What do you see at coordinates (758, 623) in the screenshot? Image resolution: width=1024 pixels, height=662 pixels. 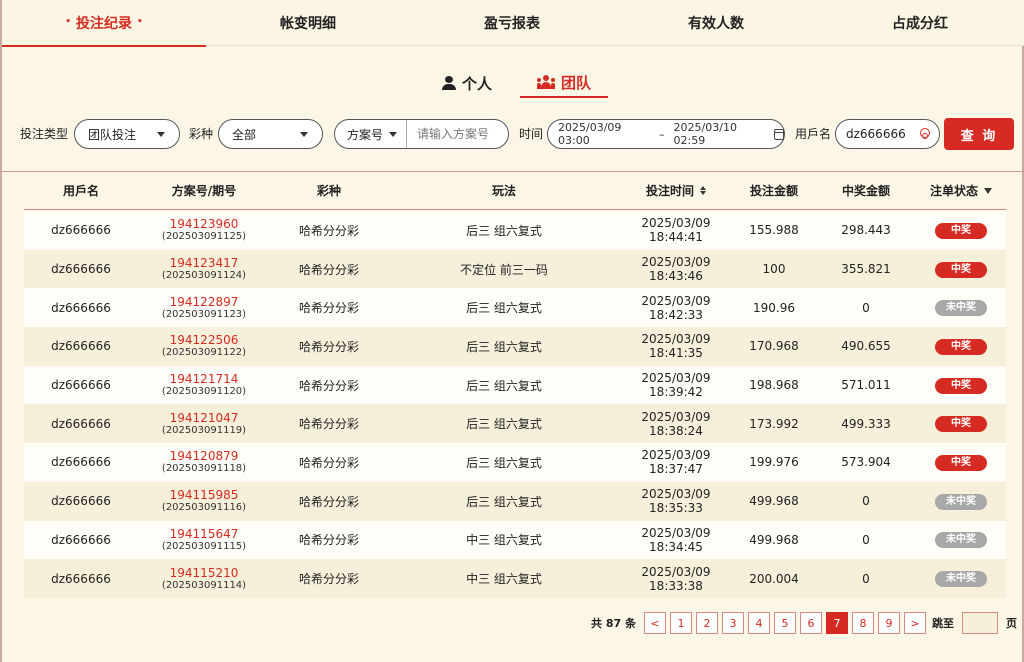 I see `page-button: 4` at bounding box center [758, 623].